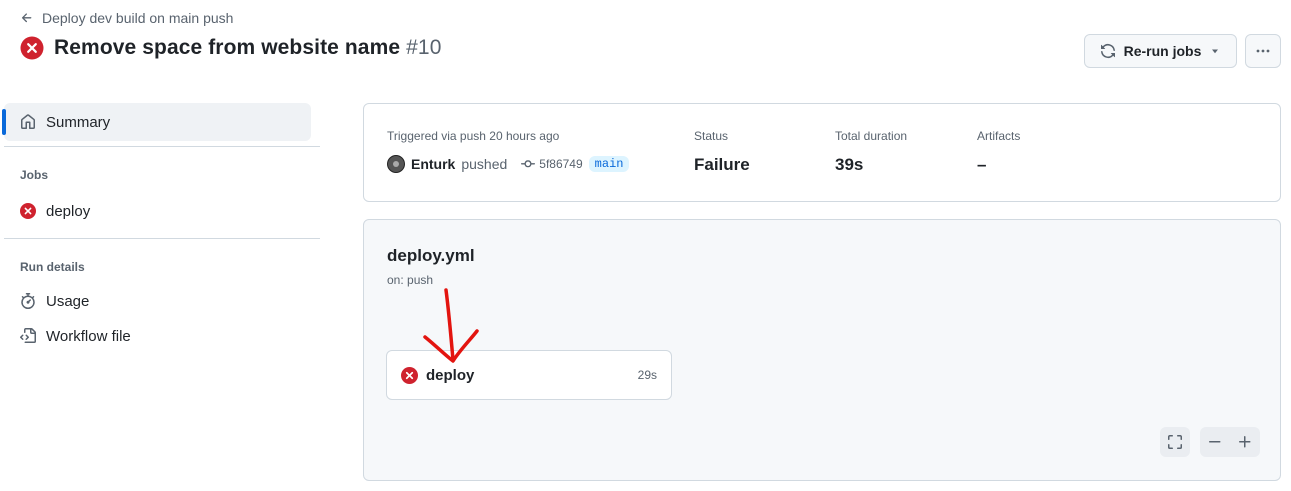  What do you see at coordinates (248, 47) in the screenshot?
I see `page-title: Remove space from website name #10` at bounding box center [248, 47].